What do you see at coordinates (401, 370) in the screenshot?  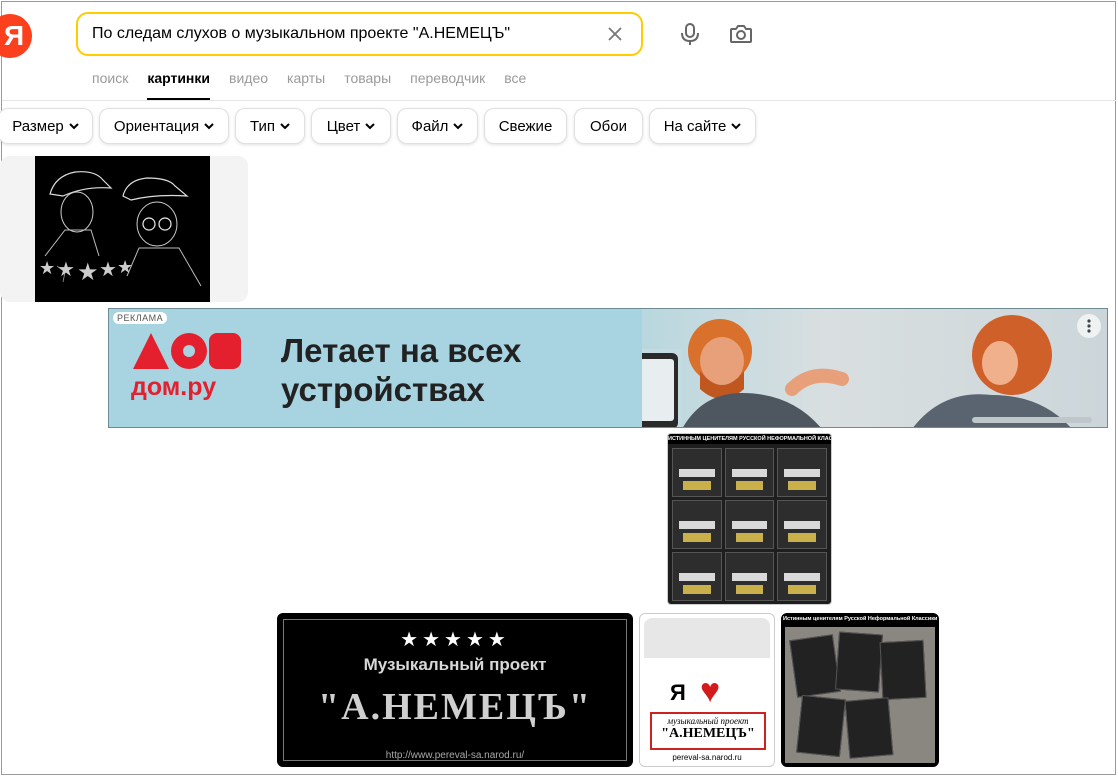 I see `ad-headline: Летает на всех устройствах` at bounding box center [401, 370].